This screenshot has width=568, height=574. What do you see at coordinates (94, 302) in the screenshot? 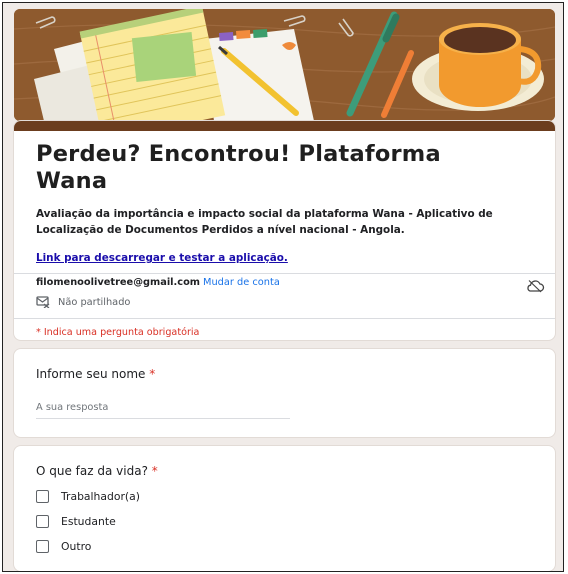
I see `not-shared-label: Não partilhado` at bounding box center [94, 302].